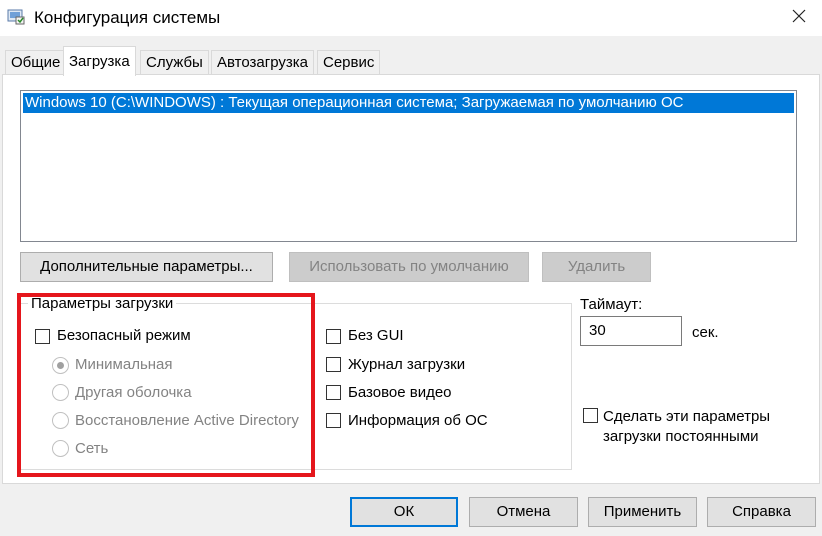 The height and width of the screenshot is (536, 822). Describe the element at coordinates (124, 364) in the screenshot. I see `radio-minimal-label: Минимальная` at that location.